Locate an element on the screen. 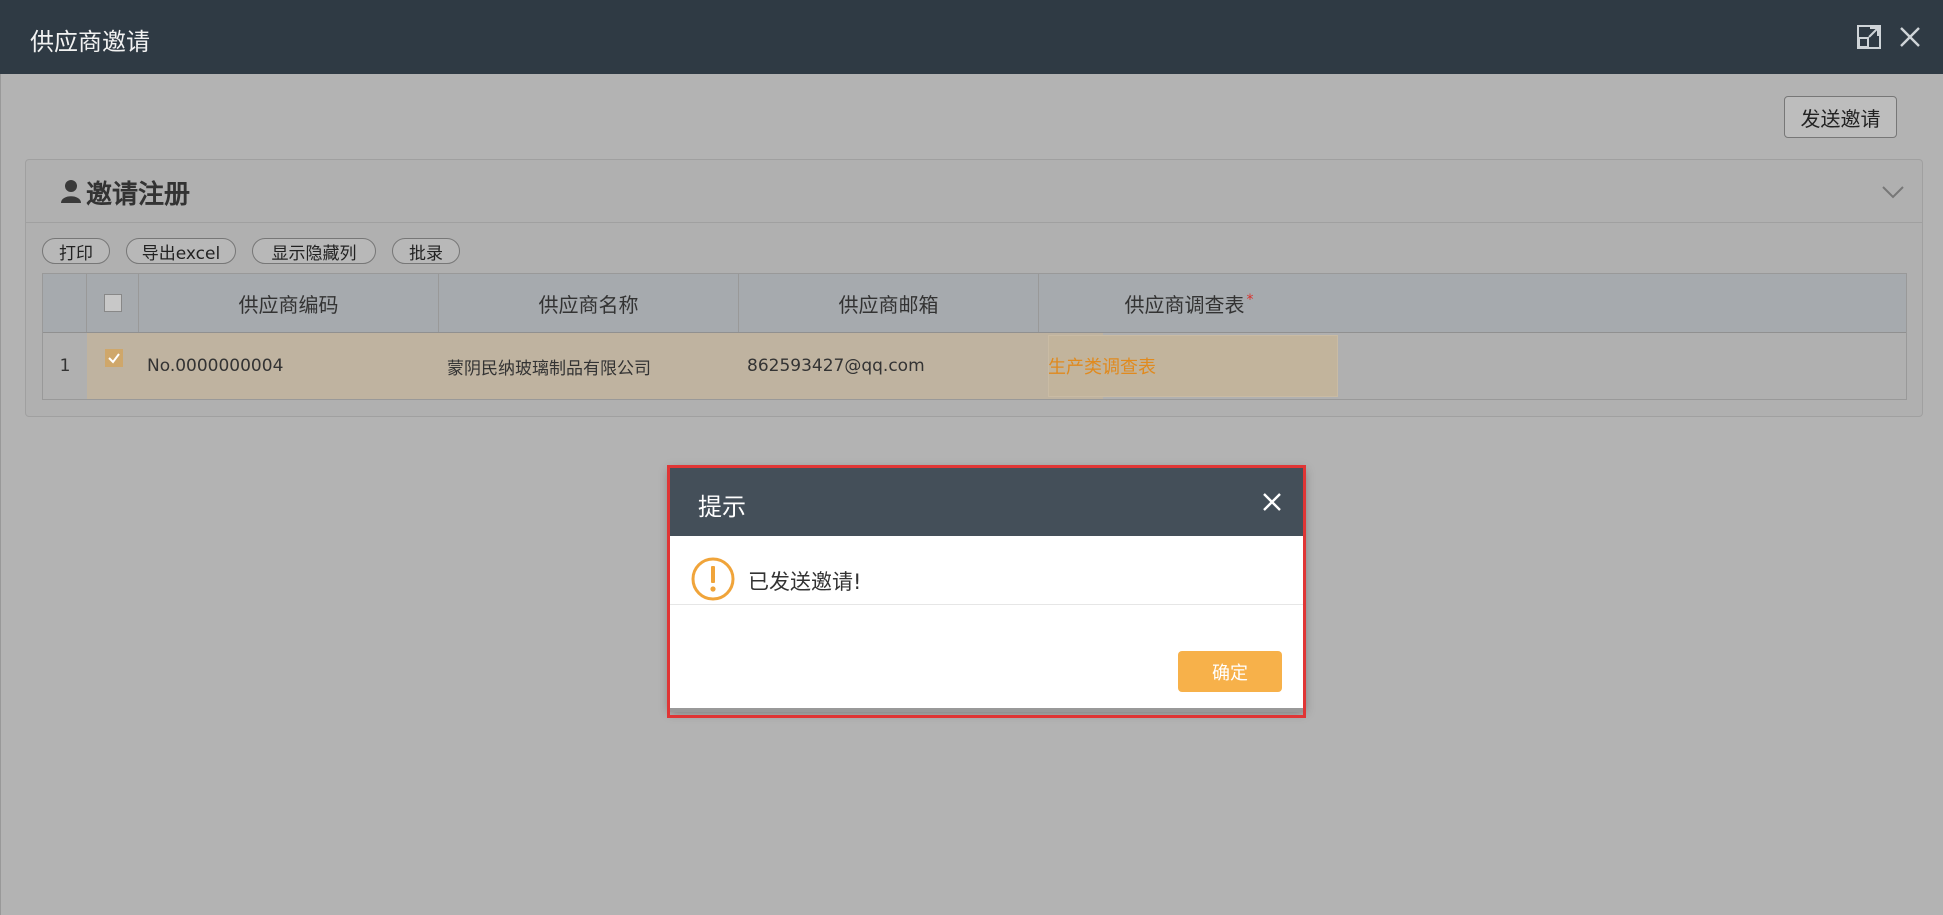 This screenshot has height=915, width=1943. close-icon is located at coordinates (1910, 37).